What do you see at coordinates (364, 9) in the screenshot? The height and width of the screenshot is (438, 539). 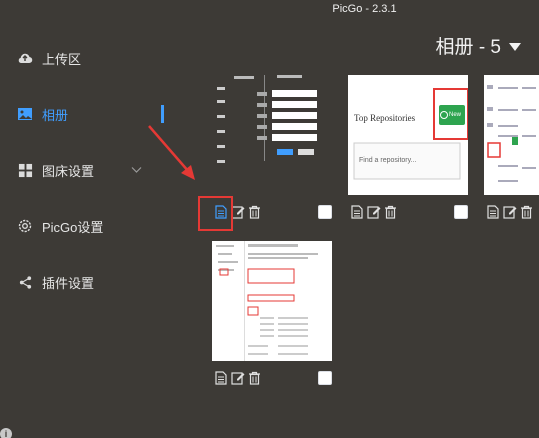 I see `window-title: PicGo - 2.3.1` at bounding box center [364, 9].